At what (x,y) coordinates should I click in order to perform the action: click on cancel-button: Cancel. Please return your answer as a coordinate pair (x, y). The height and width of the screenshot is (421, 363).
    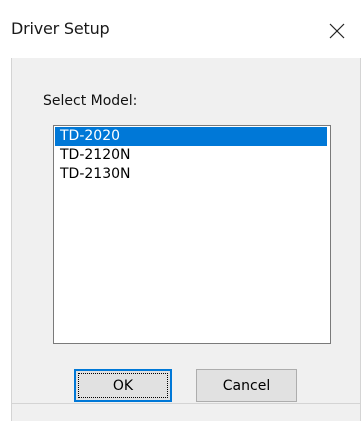
    Looking at the image, I should click on (246, 385).